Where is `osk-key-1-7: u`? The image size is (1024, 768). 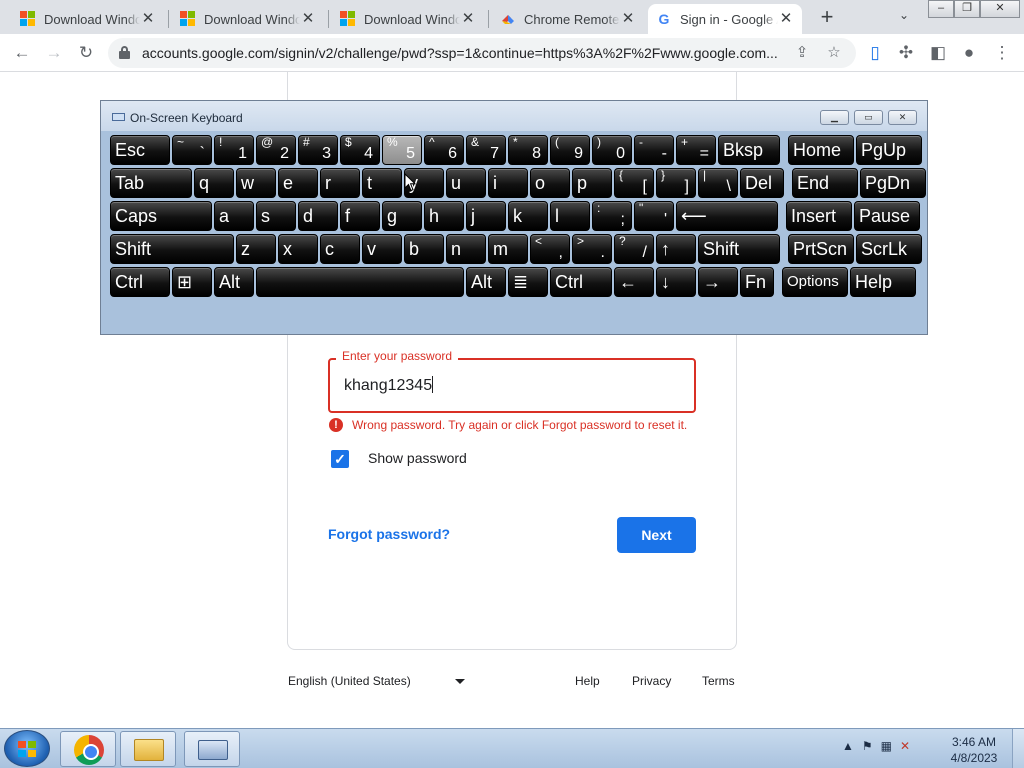
osk-key-1-7: u is located at coordinates (466, 183).